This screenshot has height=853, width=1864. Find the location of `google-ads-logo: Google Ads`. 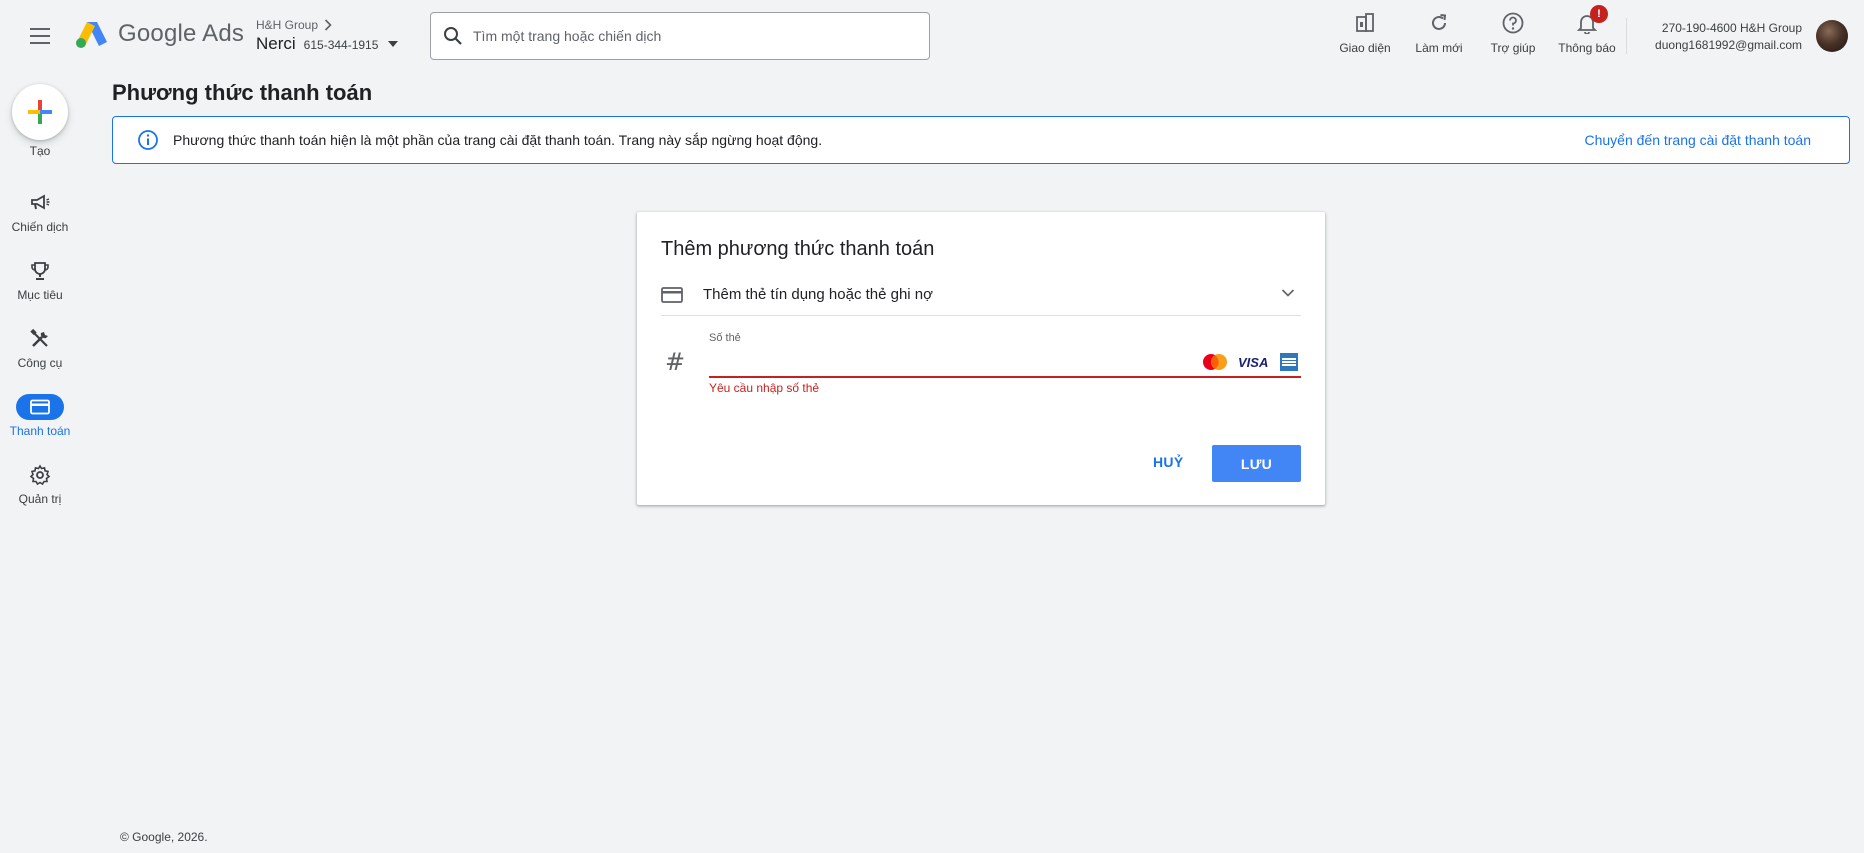

google-ads-logo: Google Ads is located at coordinates (159, 34).